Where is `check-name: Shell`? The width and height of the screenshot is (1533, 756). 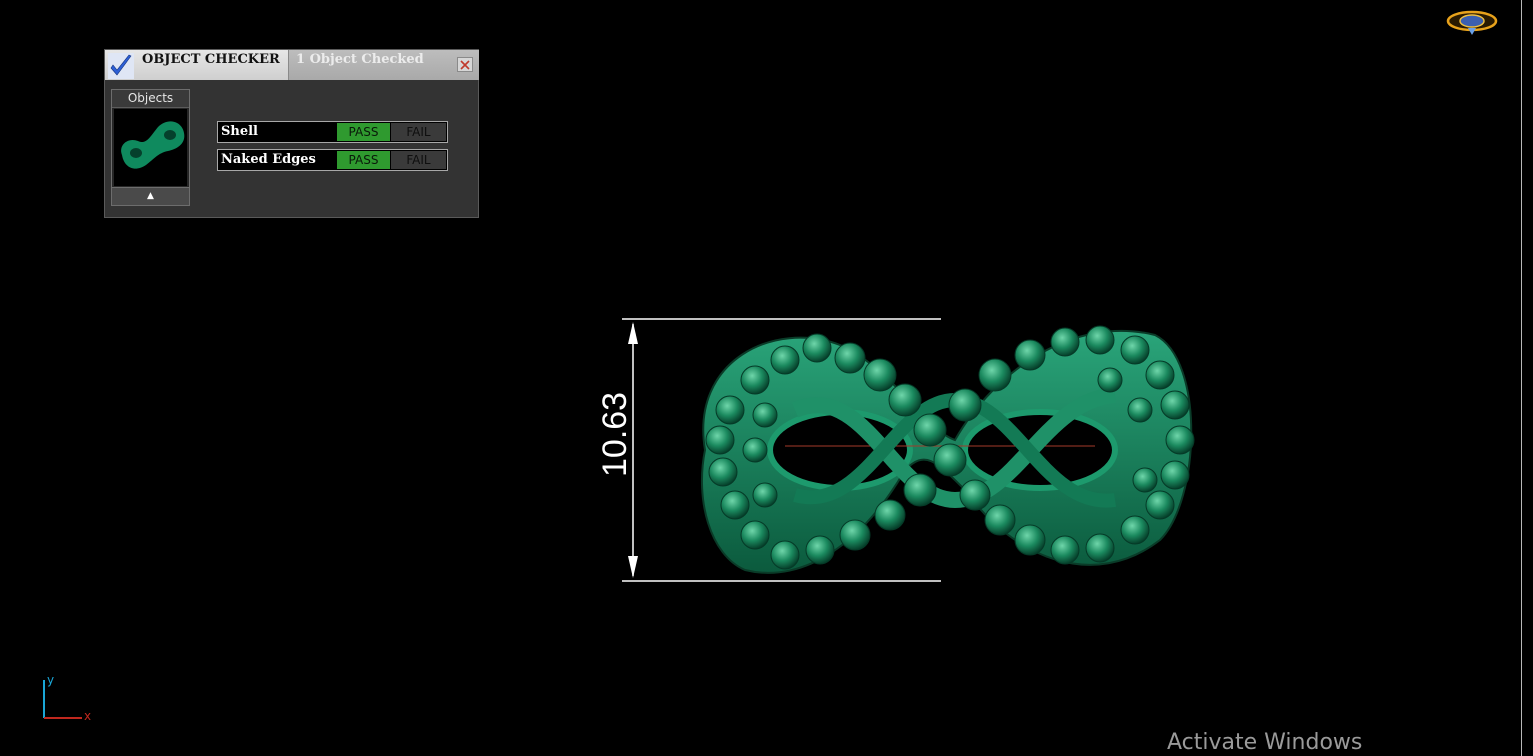 check-name: Shell is located at coordinates (239, 131).